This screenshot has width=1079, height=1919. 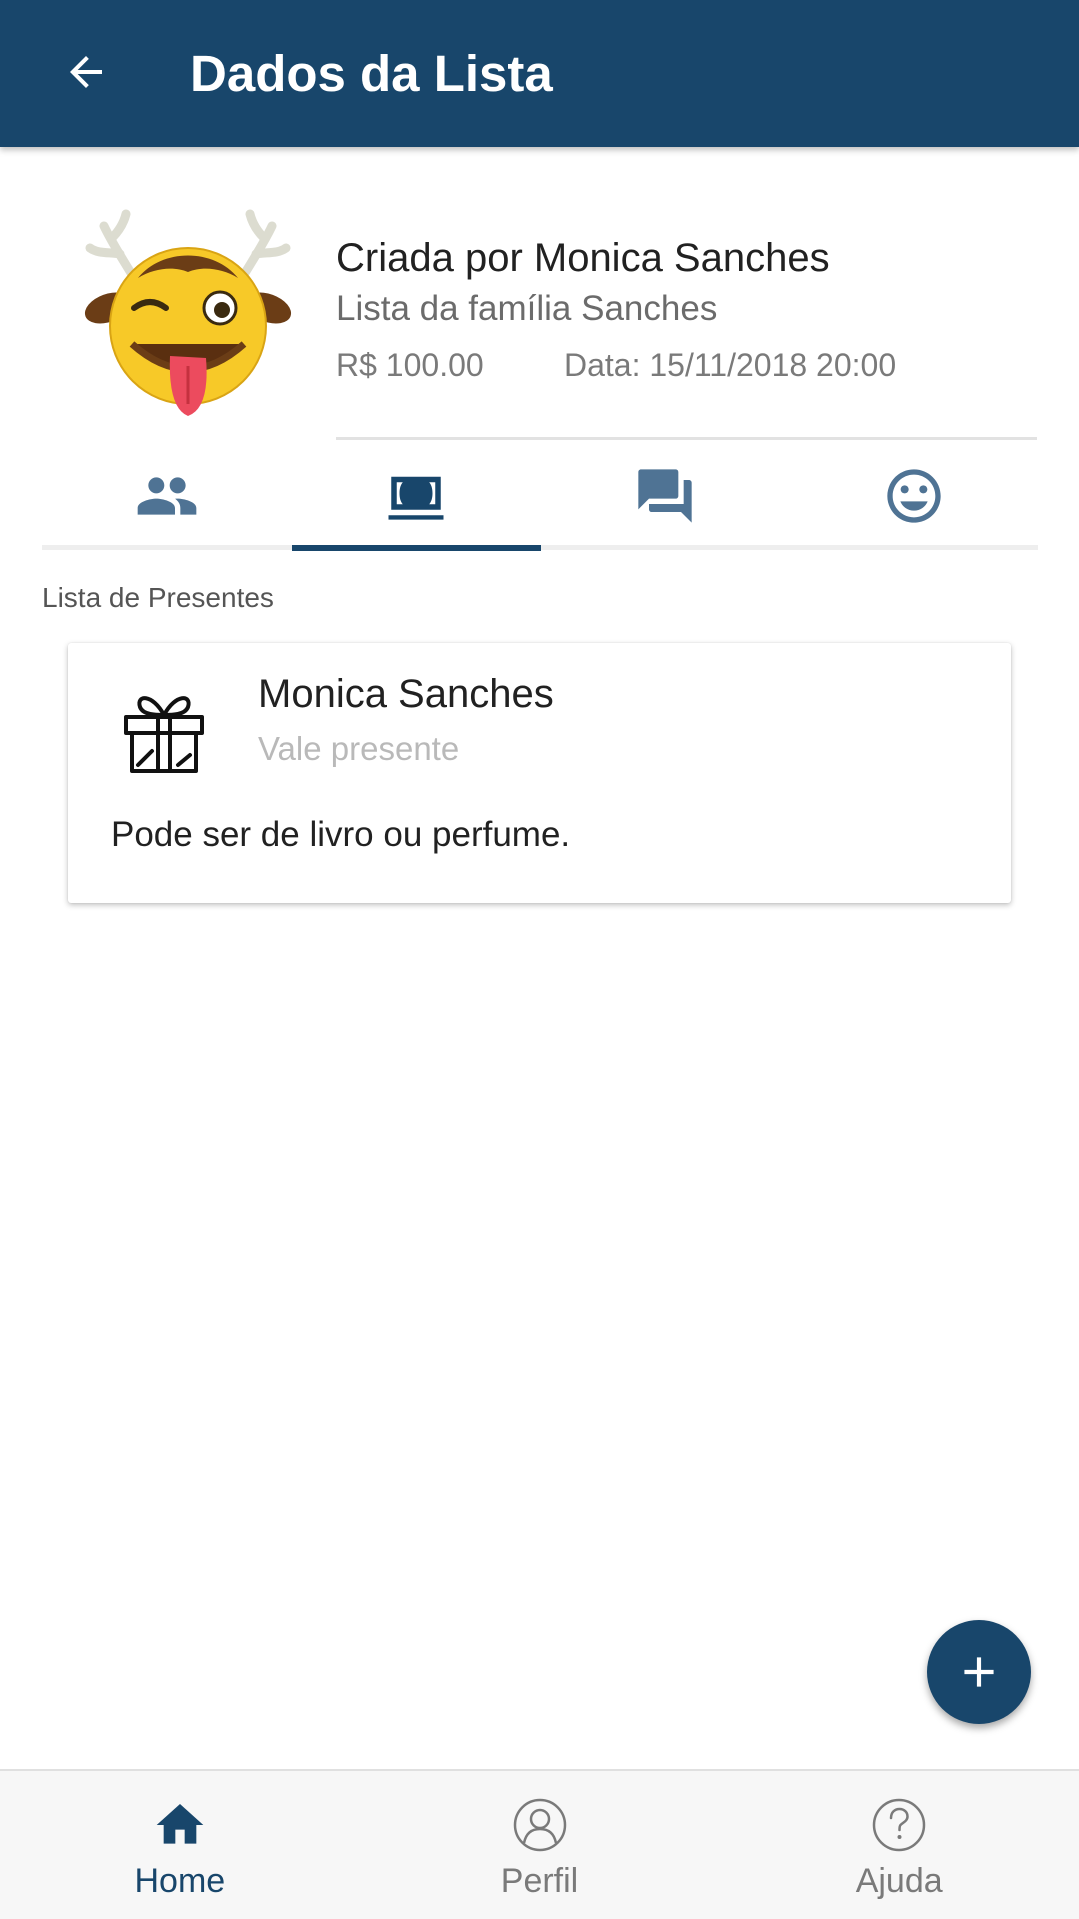 I want to click on add-icon, so click(x=979, y=1672).